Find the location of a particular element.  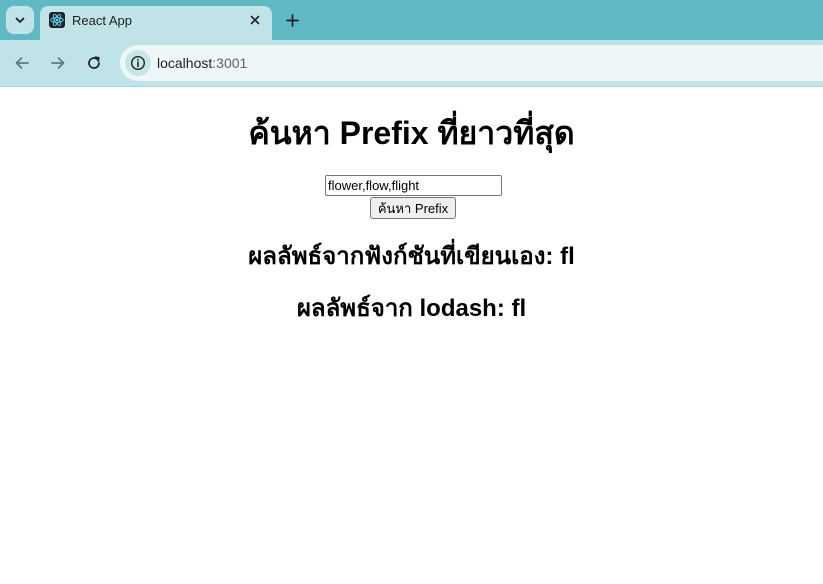

url-text: localhost:3001 is located at coordinates (202, 63).